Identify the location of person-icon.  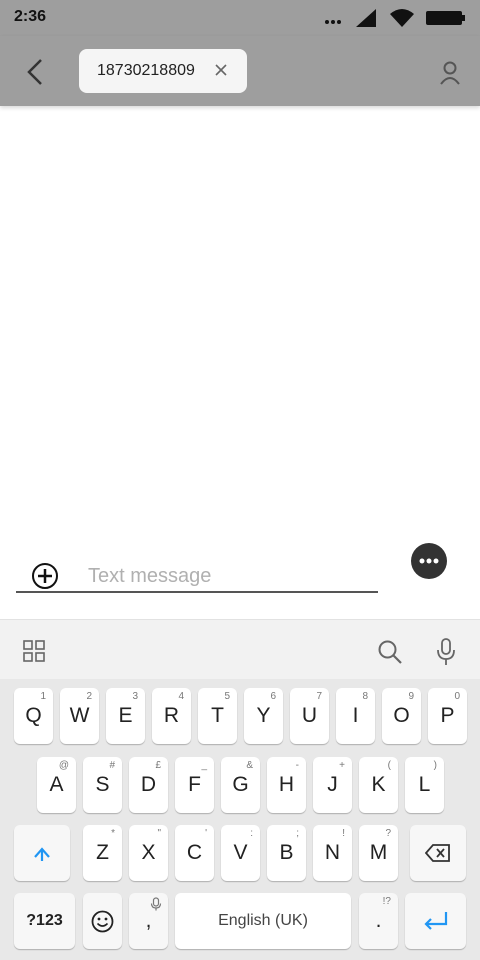
(450, 73).